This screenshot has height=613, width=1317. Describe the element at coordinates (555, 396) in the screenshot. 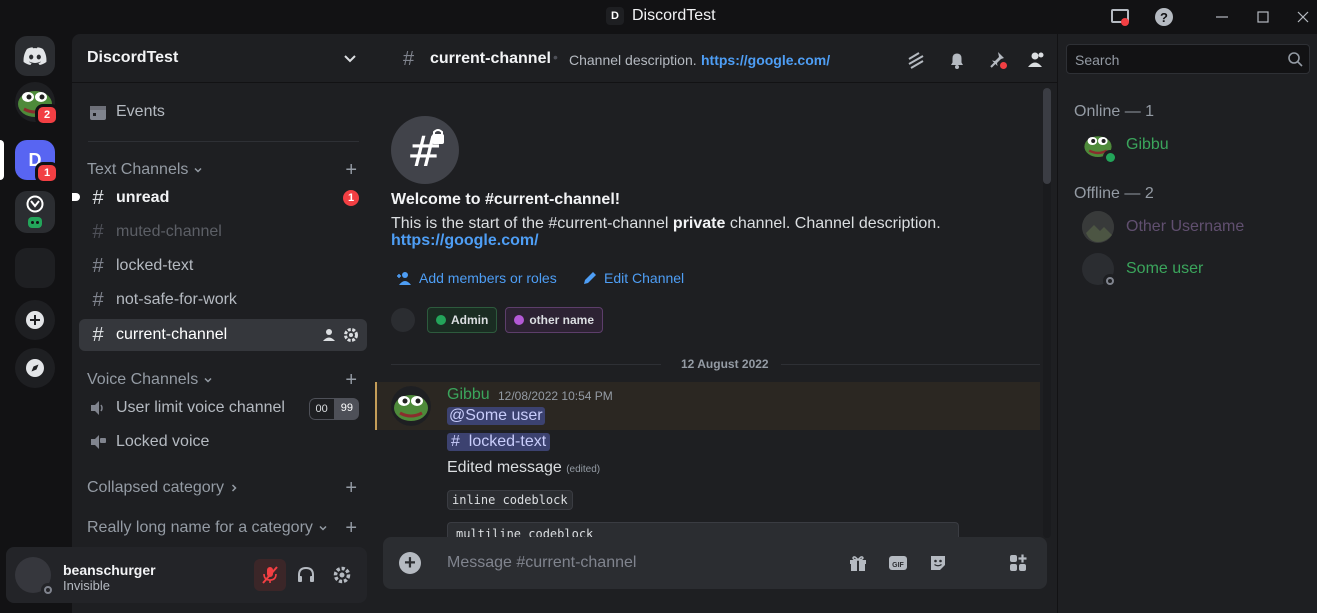

I see `message-timestamp: 12/08/2022 10:54 PM` at that location.